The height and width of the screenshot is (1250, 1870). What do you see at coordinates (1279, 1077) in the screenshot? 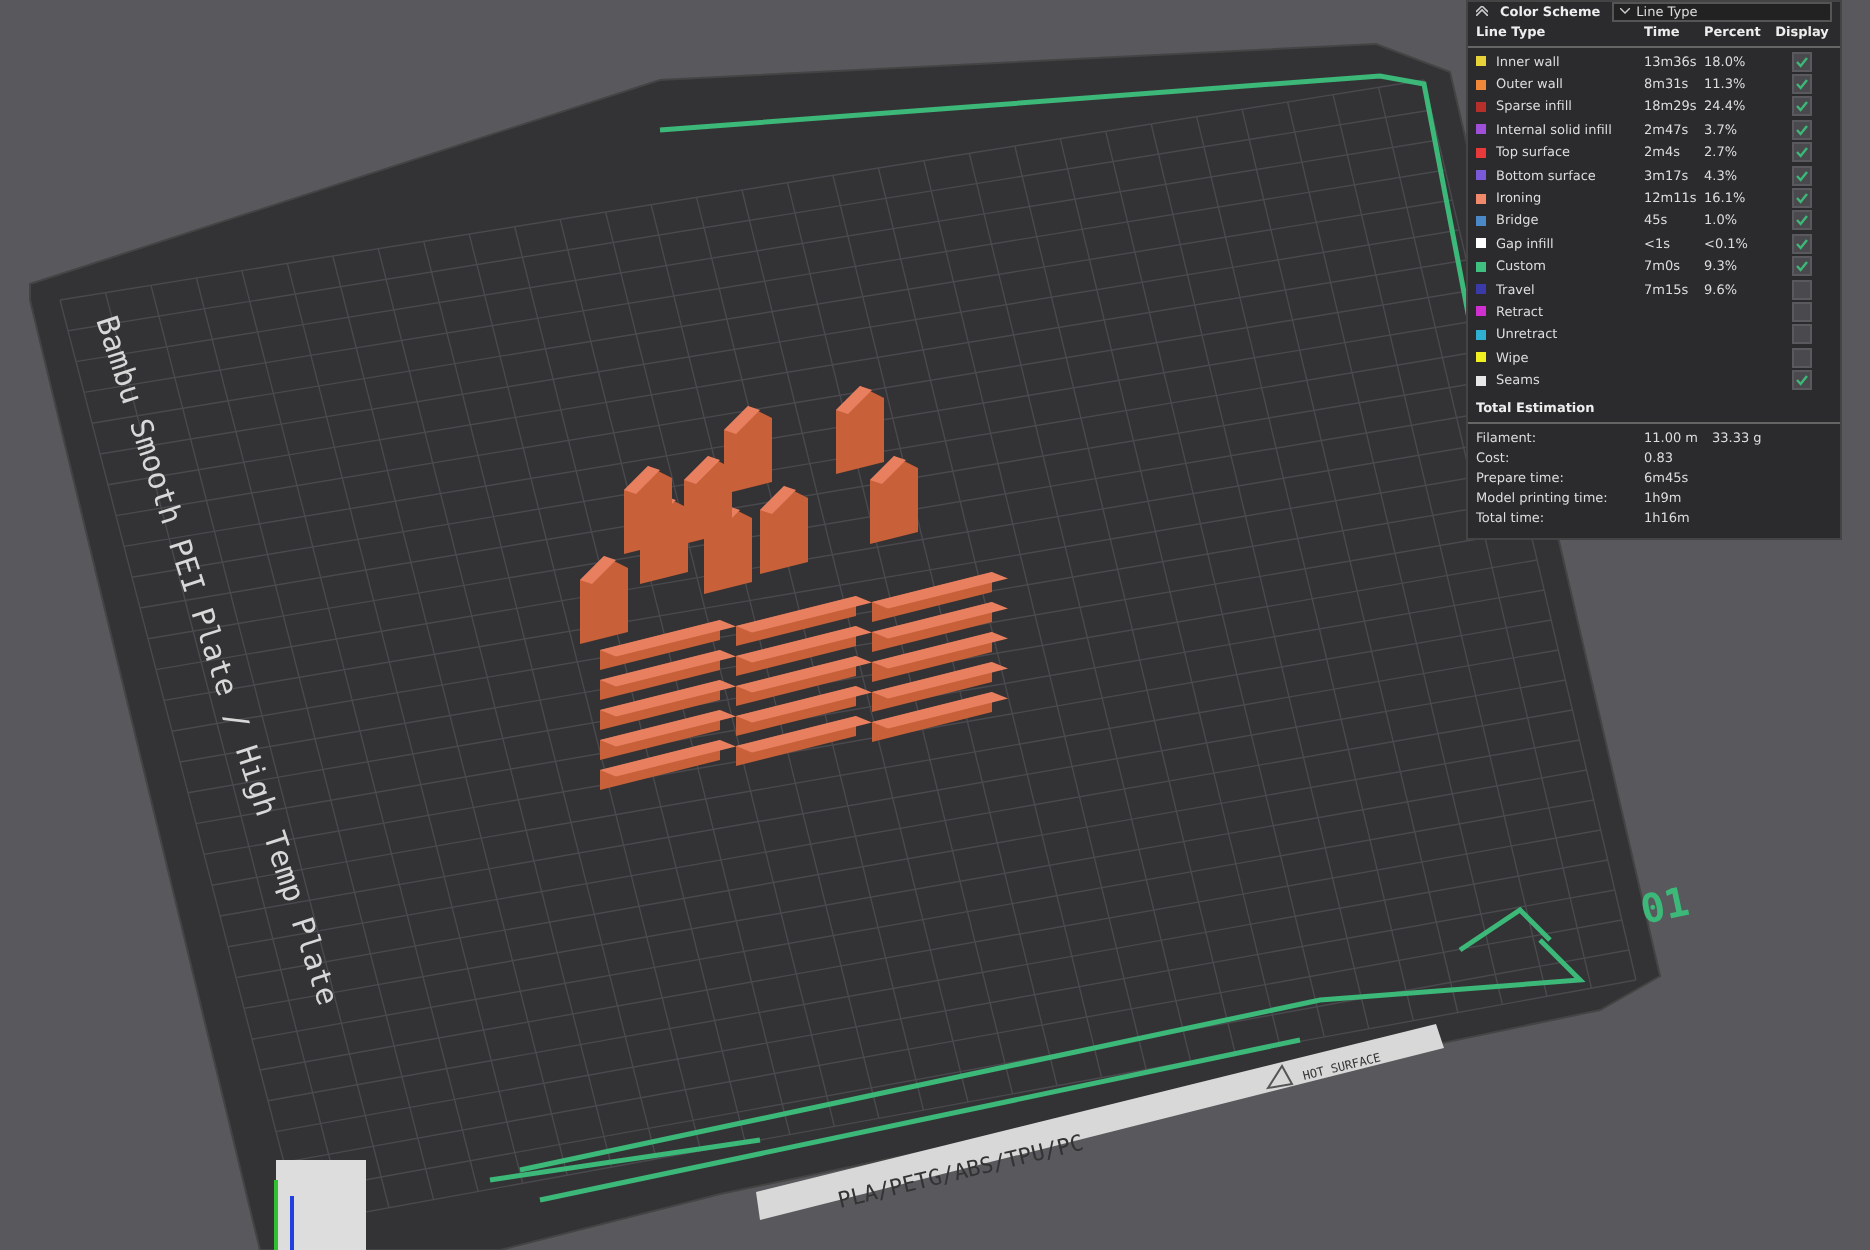
I see `warning-icon` at bounding box center [1279, 1077].